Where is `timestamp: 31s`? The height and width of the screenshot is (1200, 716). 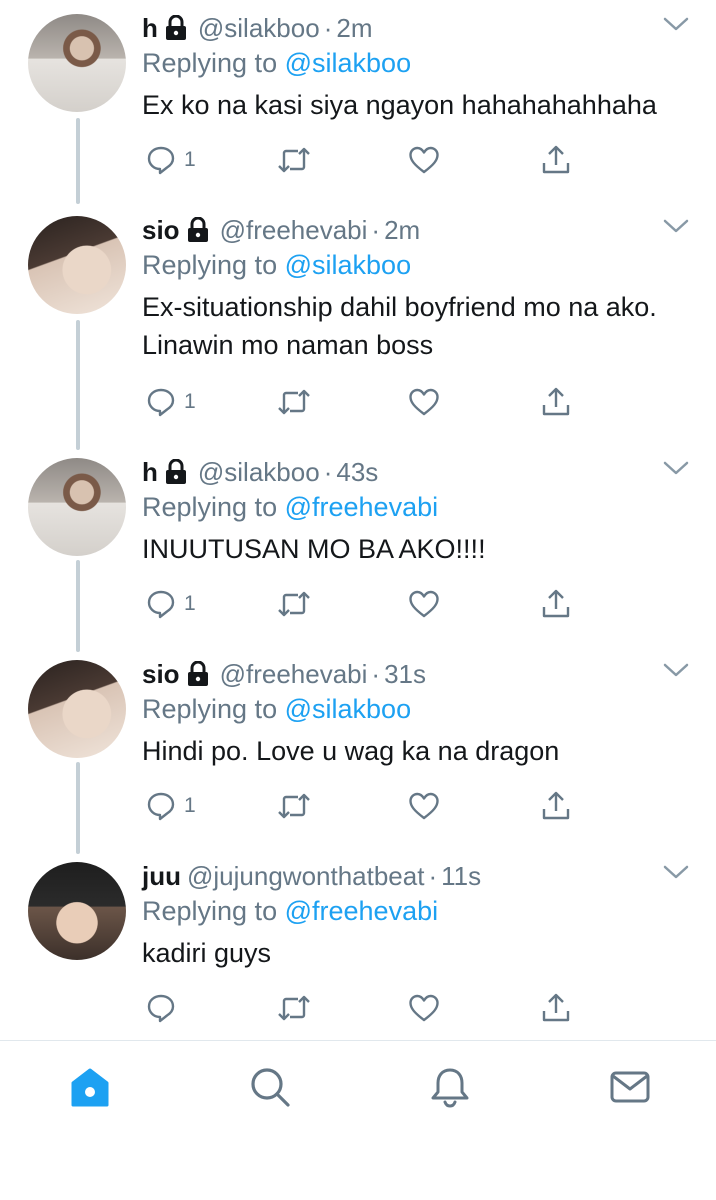
timestamp: 31s is located at coordinates (405, 674).